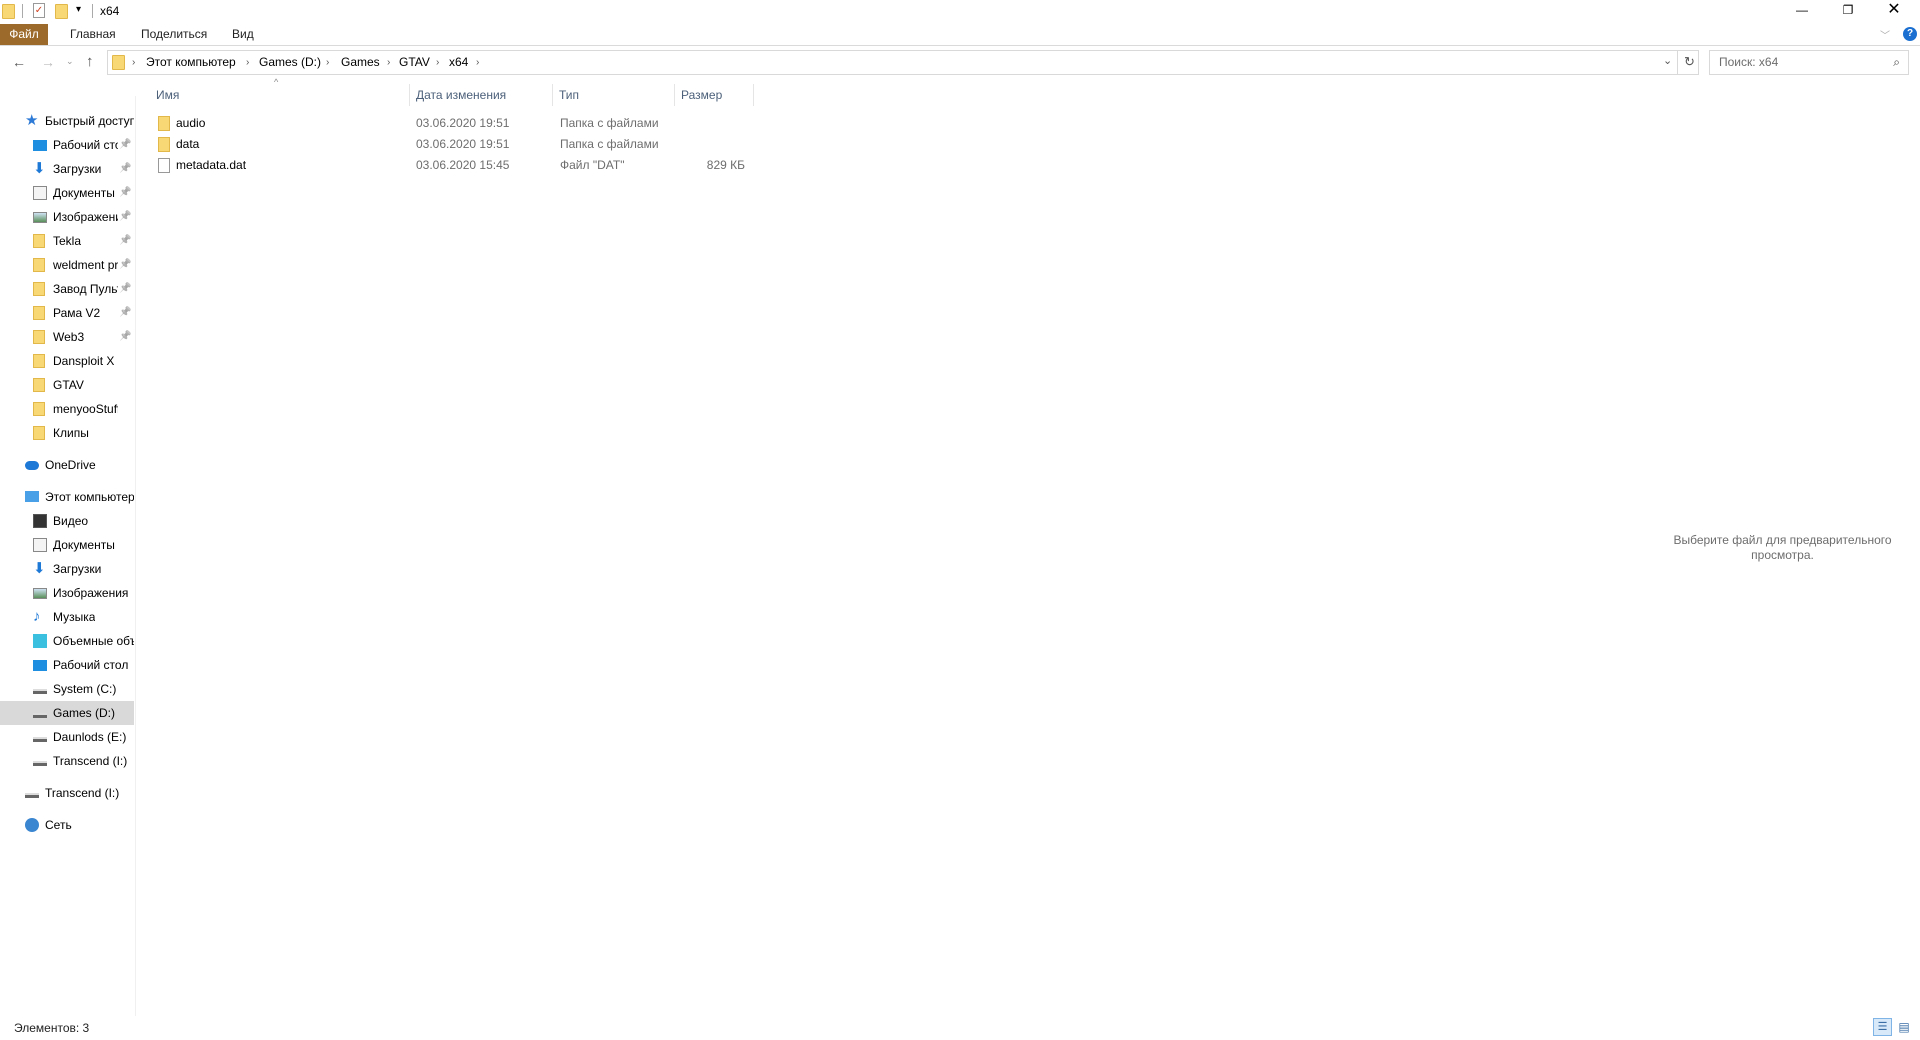 The height and width of the screenshot is (1040, 1920). What do you see at coordinates (93, 641) in the screenshot?
I see `sidebar-item-label: Объемные объекты` at bounding box center [93, 641].